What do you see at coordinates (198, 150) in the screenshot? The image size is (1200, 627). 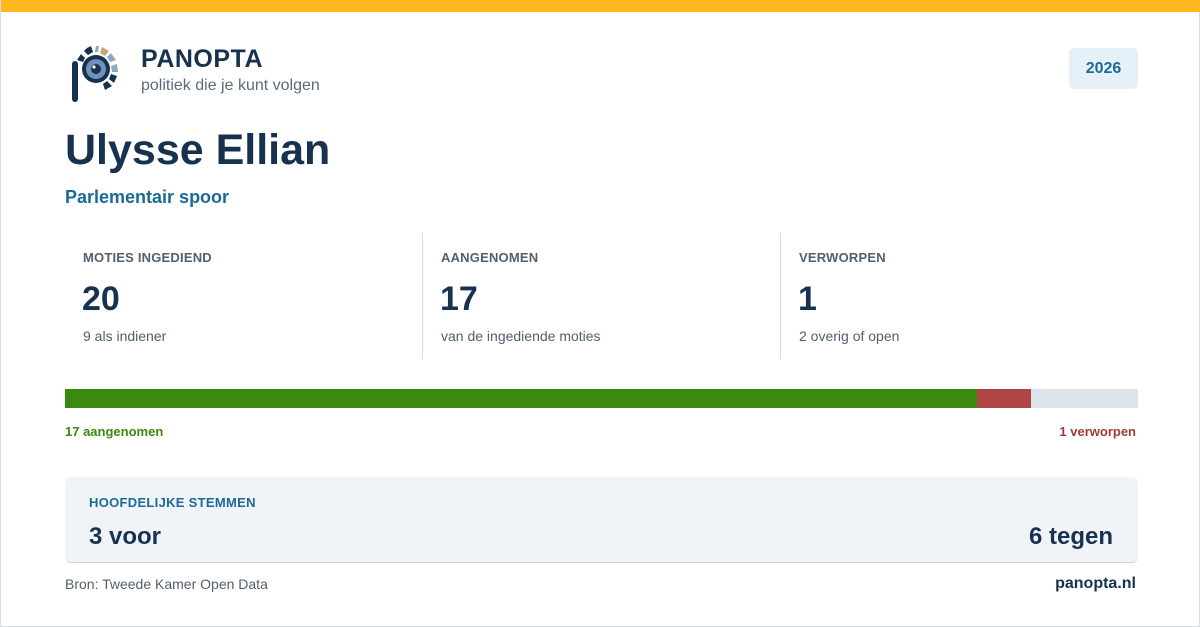 I see `person-name: Ulysse Ellian` at bounding box center [198, 150].